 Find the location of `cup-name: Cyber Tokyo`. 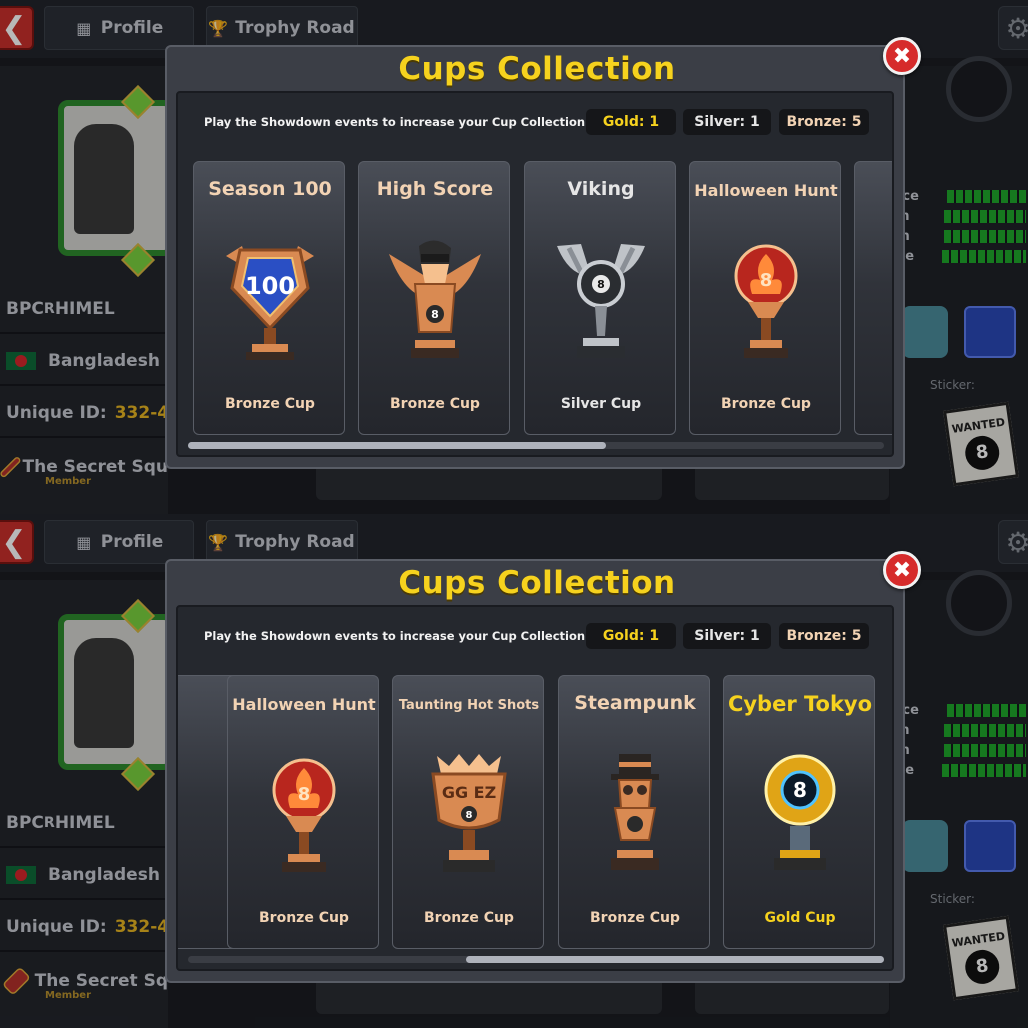

cup-name: Cyber Tokyo is located at coordinates (800, 704).